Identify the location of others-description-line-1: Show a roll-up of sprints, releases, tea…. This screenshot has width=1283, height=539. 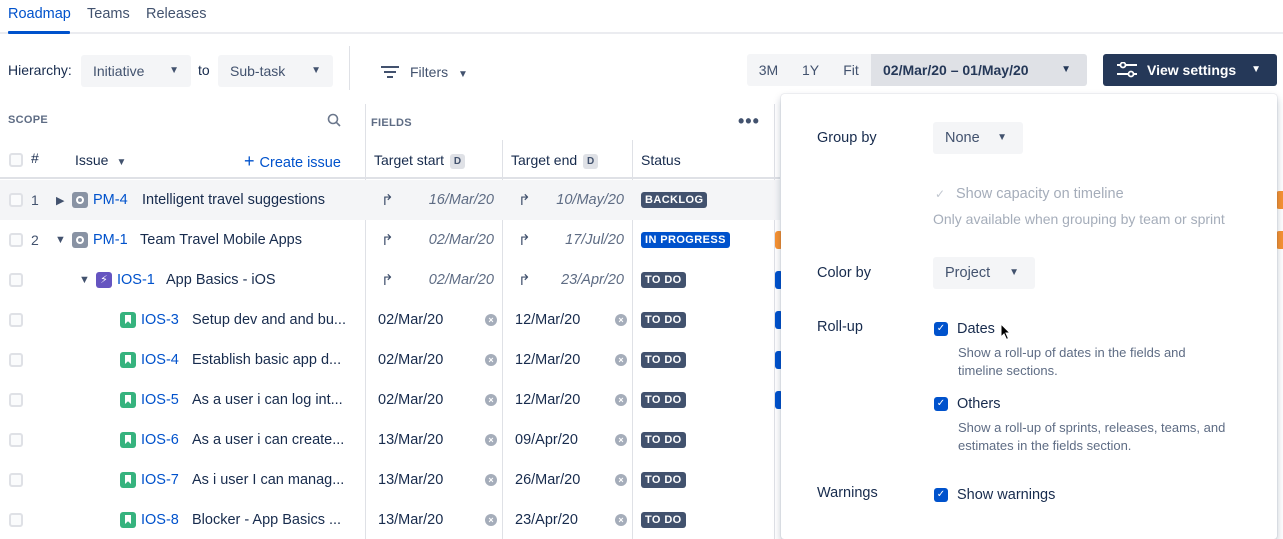
(1092, 427).